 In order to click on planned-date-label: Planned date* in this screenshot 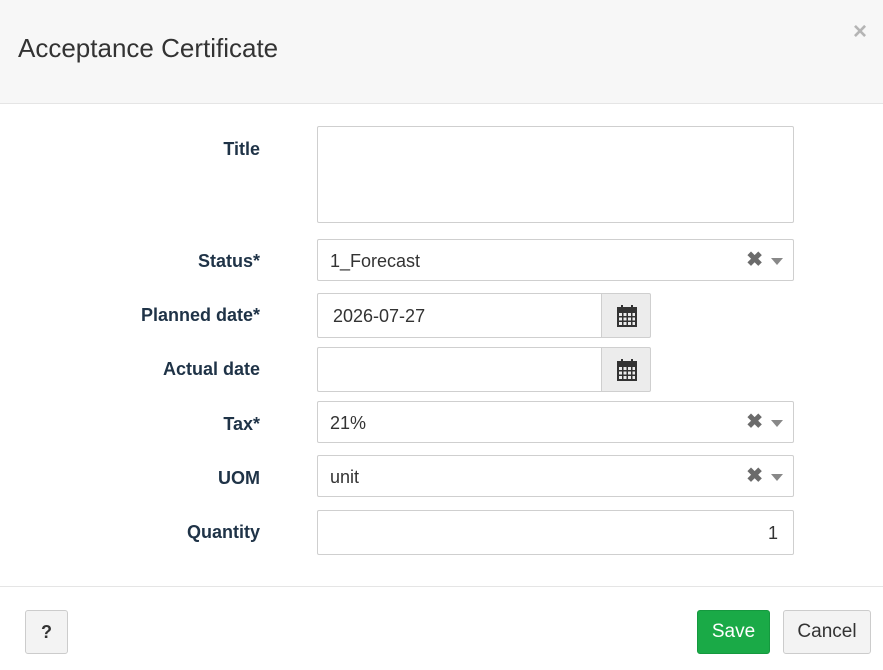, I will do `click(200, 315)`.